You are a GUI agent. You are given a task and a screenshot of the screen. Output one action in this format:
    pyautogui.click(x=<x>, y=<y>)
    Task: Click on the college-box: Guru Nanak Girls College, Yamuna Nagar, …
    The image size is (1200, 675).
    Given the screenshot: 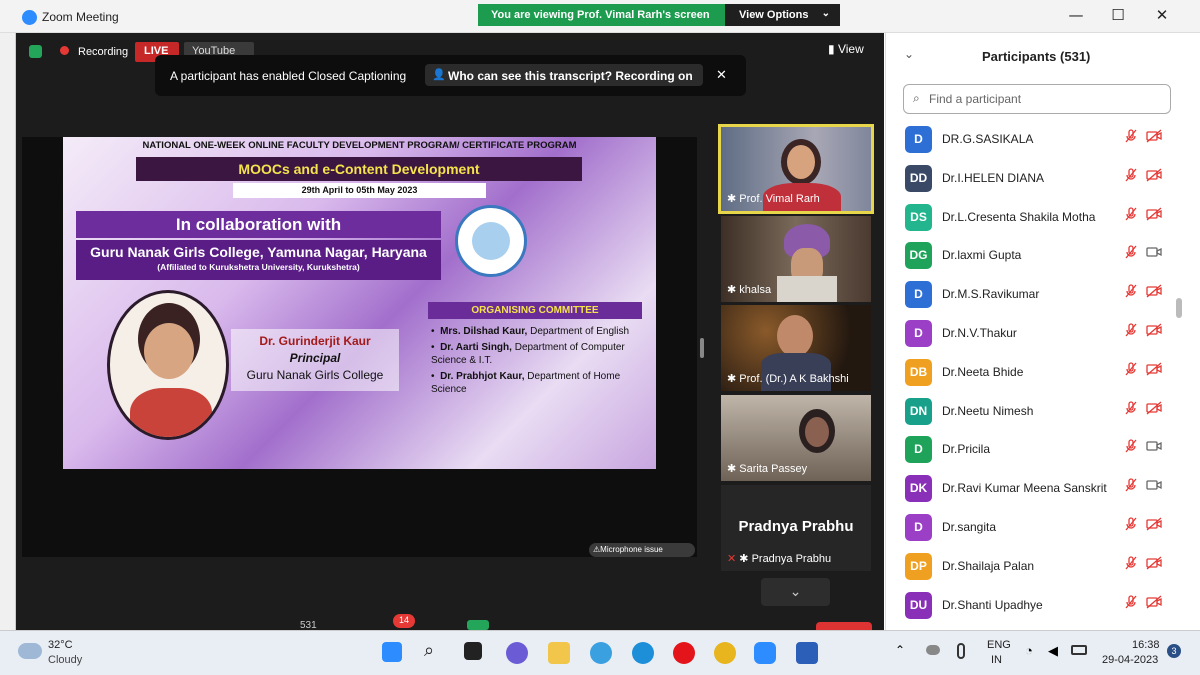 What is the action you would take?
    pyautogui.click(x=258, y=260)
    